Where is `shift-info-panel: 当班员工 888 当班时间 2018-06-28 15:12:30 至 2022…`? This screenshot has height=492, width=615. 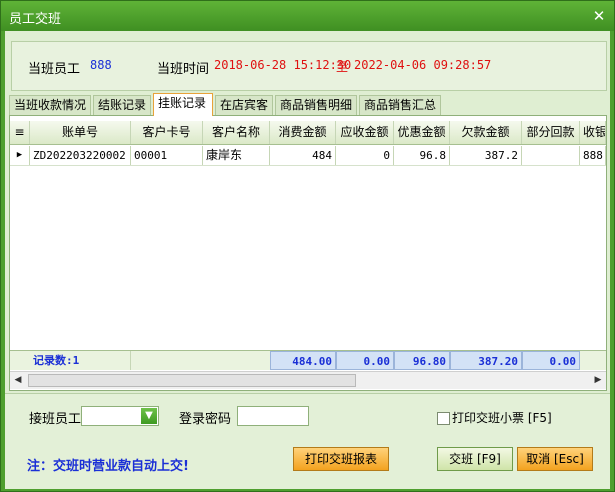 shift-info-panel: 当班员工 888 当班时间 2018-06-28 15:12:30 至 2022… is located at coordinates (309, 66).